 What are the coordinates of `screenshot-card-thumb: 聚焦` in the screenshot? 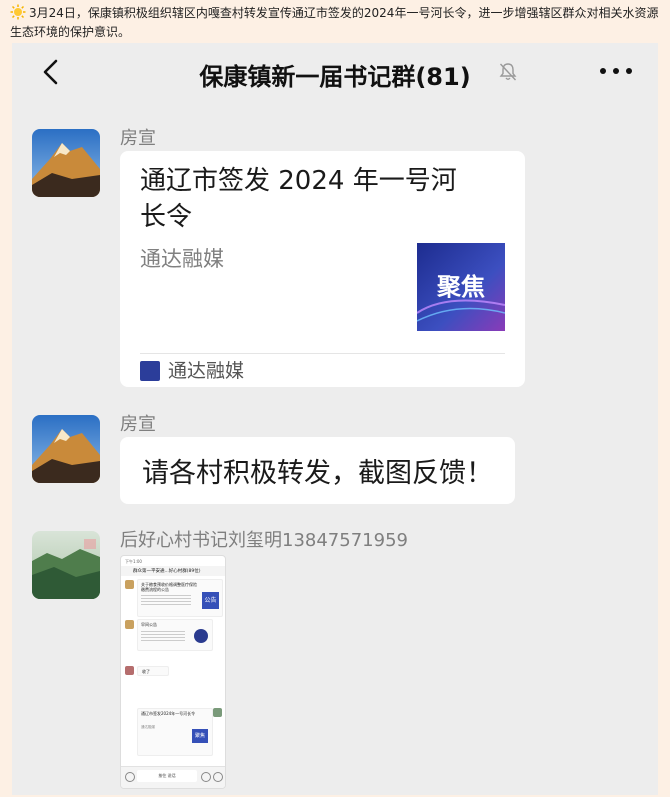 It's located at (200, 736).